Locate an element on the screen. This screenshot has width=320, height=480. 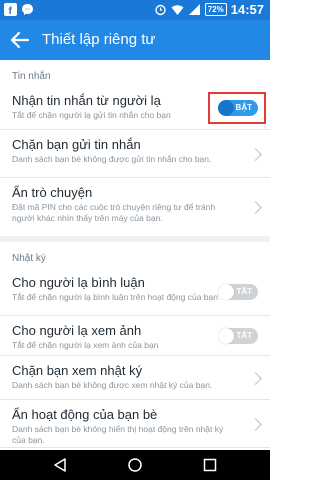
section-header-diary: Nhật ký is located at coordinates (29, 258).